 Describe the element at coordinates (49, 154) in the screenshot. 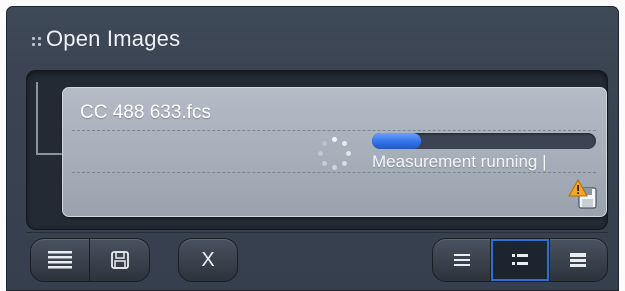

I see `tree-connector-branch` at that location.